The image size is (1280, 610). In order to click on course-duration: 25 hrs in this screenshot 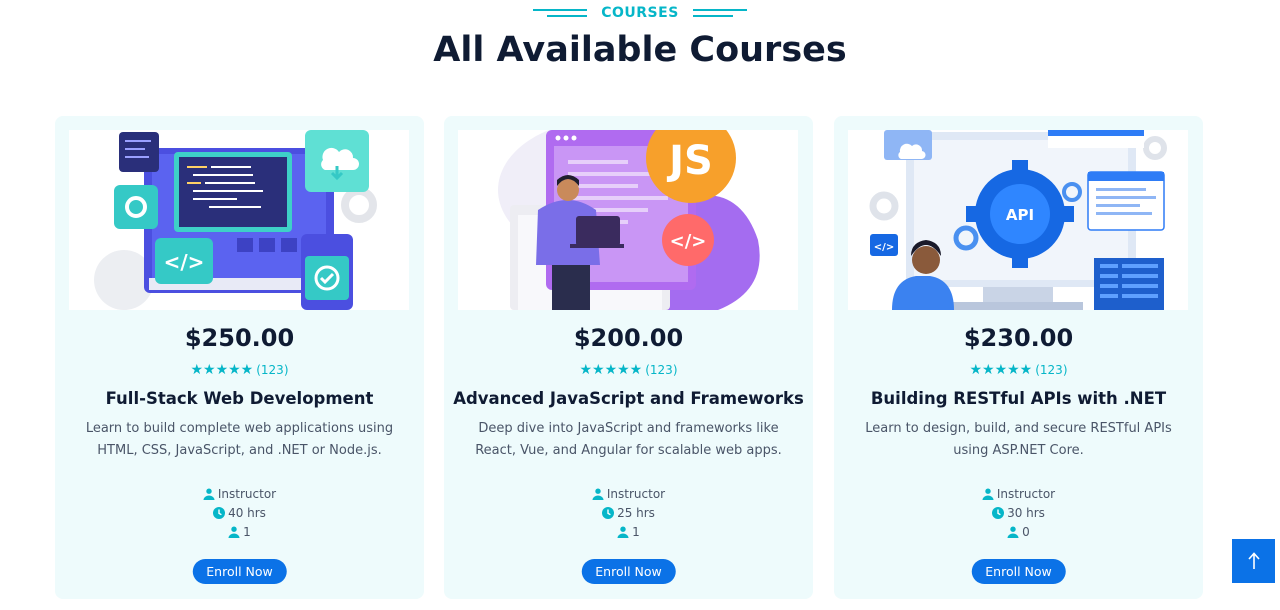, I will do `click(628, 513)`.